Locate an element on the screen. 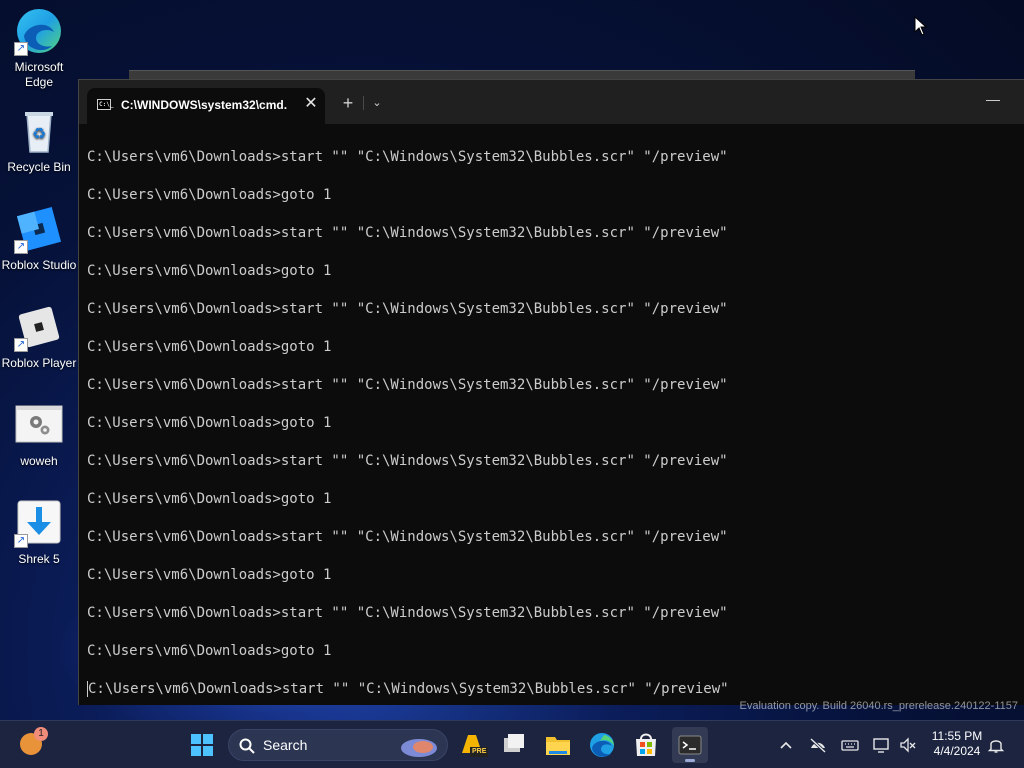 This screenshot has height=768, width=1024. pre-badge: PRE is located at coordinates (479, 752).